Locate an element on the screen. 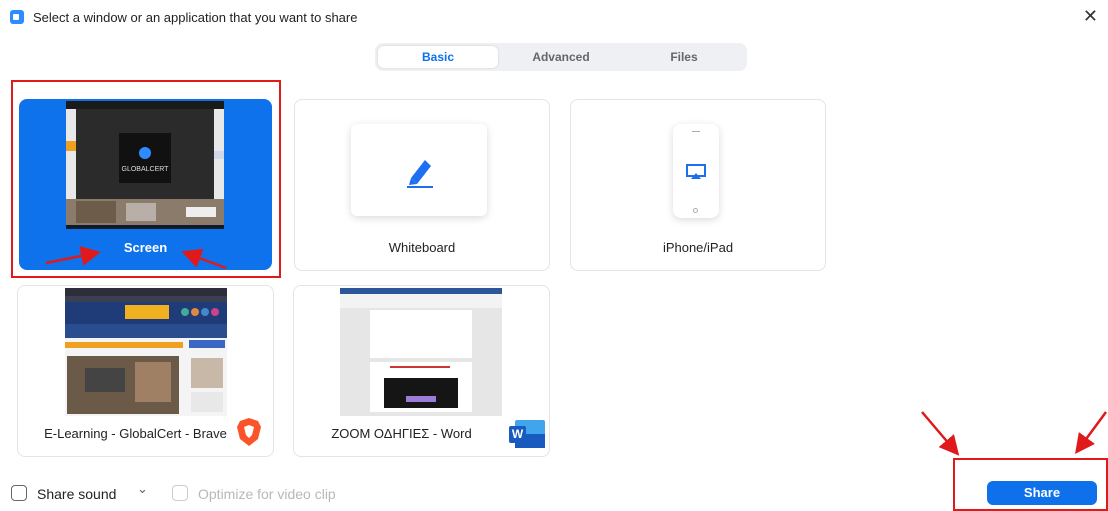  brave-window-tile-label: E-Learning - GlobalCert - Brave is located at coordinates (135, 433).